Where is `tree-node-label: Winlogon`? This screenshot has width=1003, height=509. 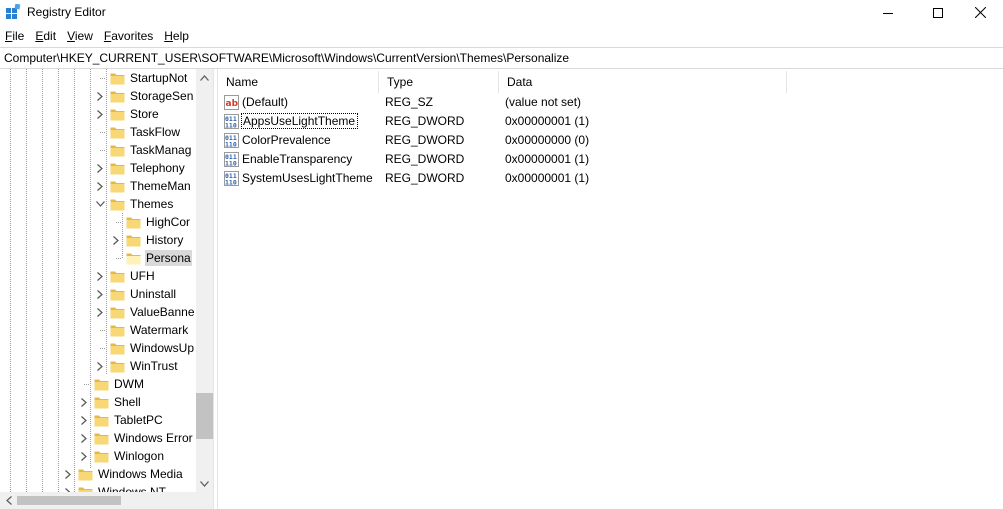 tree-node-label: Winlogon is located at coordinates (139, 456).